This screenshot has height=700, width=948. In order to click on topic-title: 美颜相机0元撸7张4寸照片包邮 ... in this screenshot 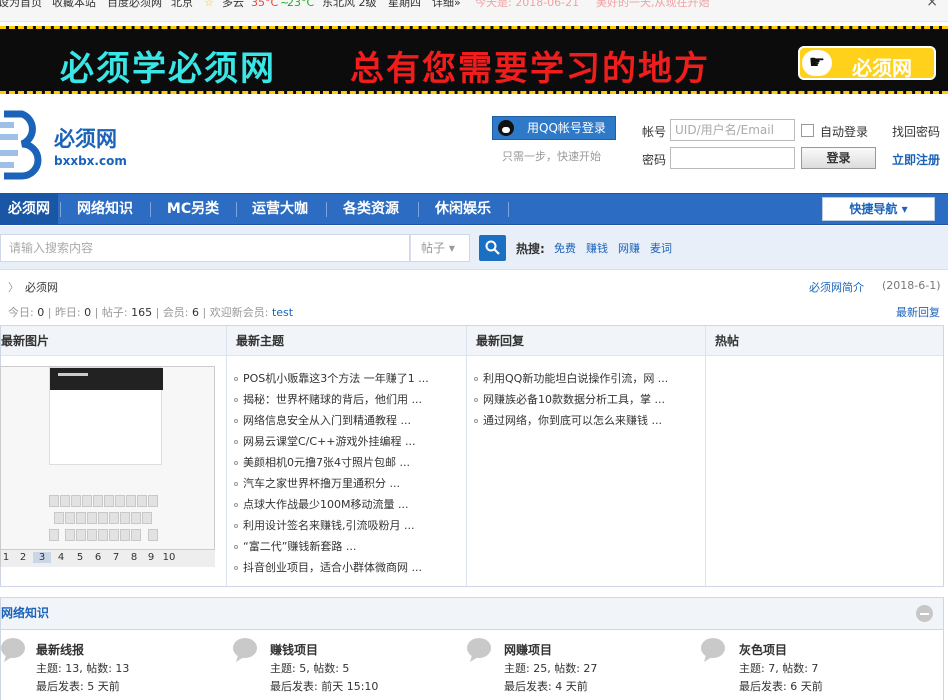, I will do `click(326, 462)`.